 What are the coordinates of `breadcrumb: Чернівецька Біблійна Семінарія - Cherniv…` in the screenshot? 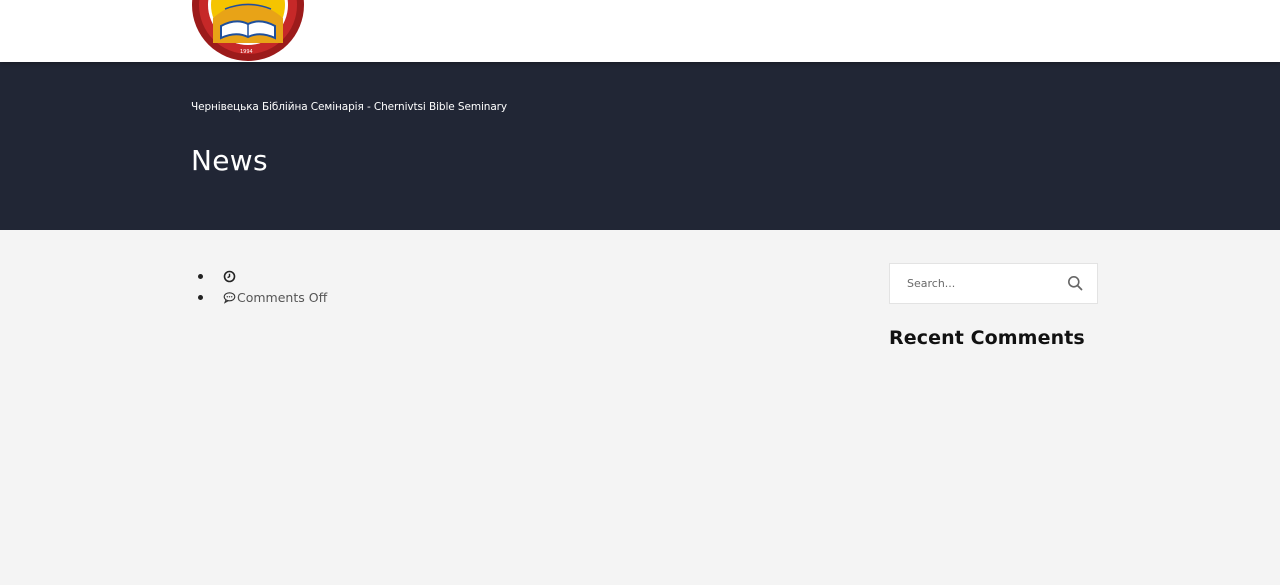 It's located at (349, 107).